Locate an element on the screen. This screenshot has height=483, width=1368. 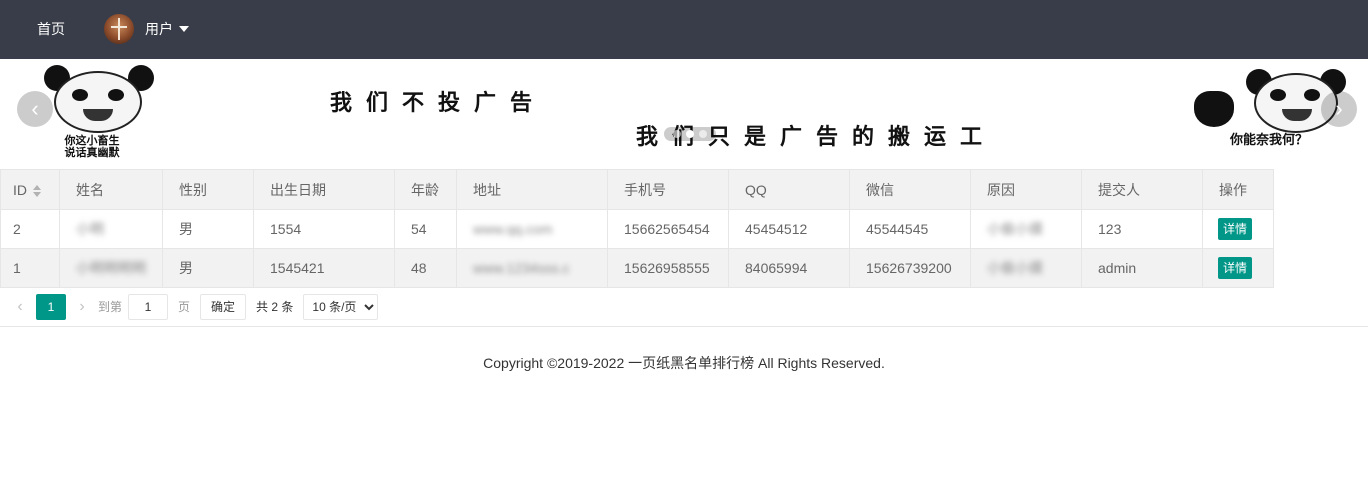
cell-phone: 15662565454 is located at coordinates (668, 229).